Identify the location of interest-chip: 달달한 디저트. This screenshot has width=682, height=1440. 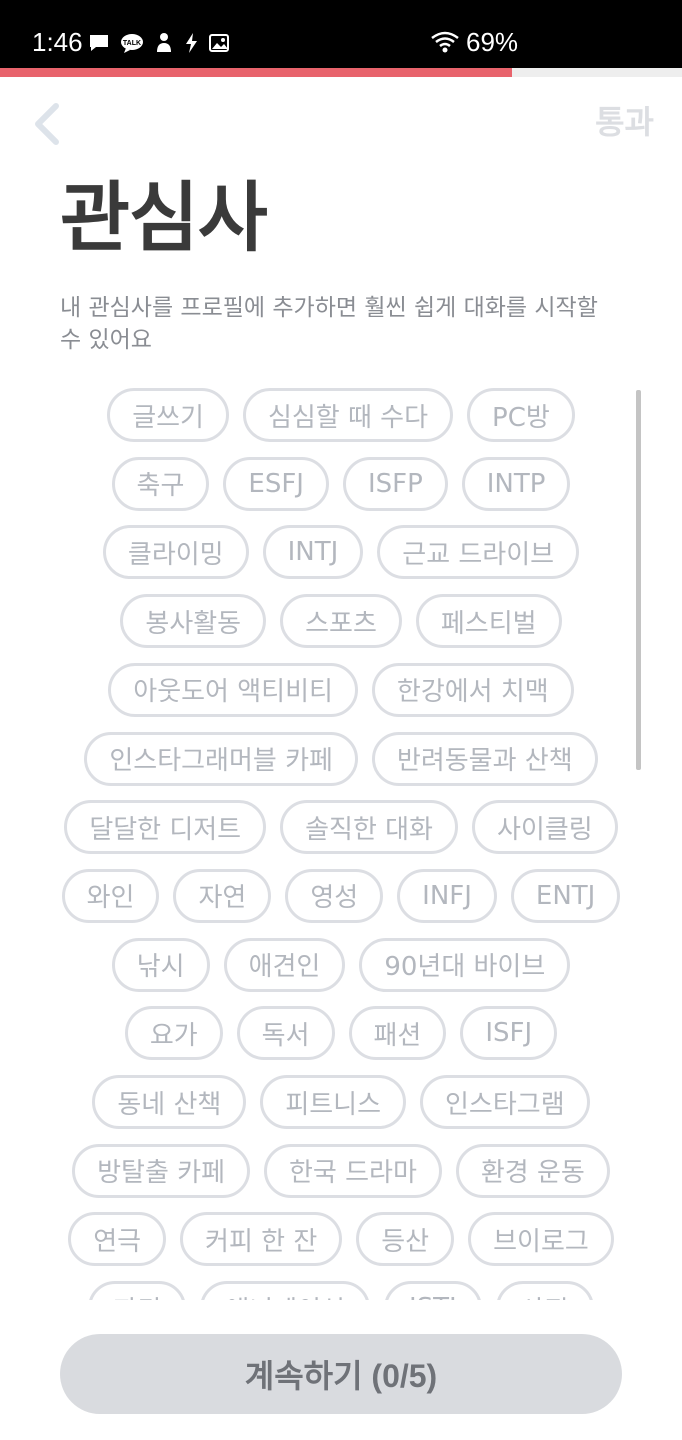
(165, 827).